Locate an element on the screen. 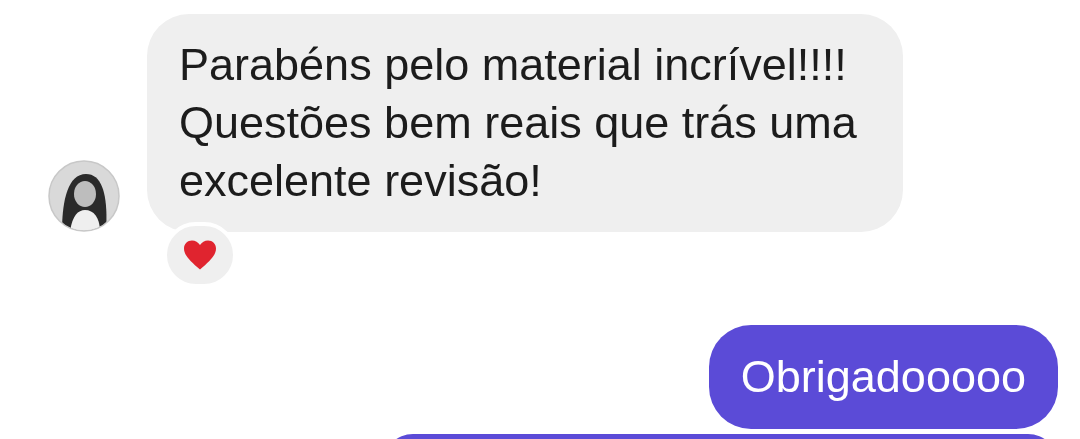 This screenshot has width=1080, height=439. heart-icon is located at coordinates (200, 255).